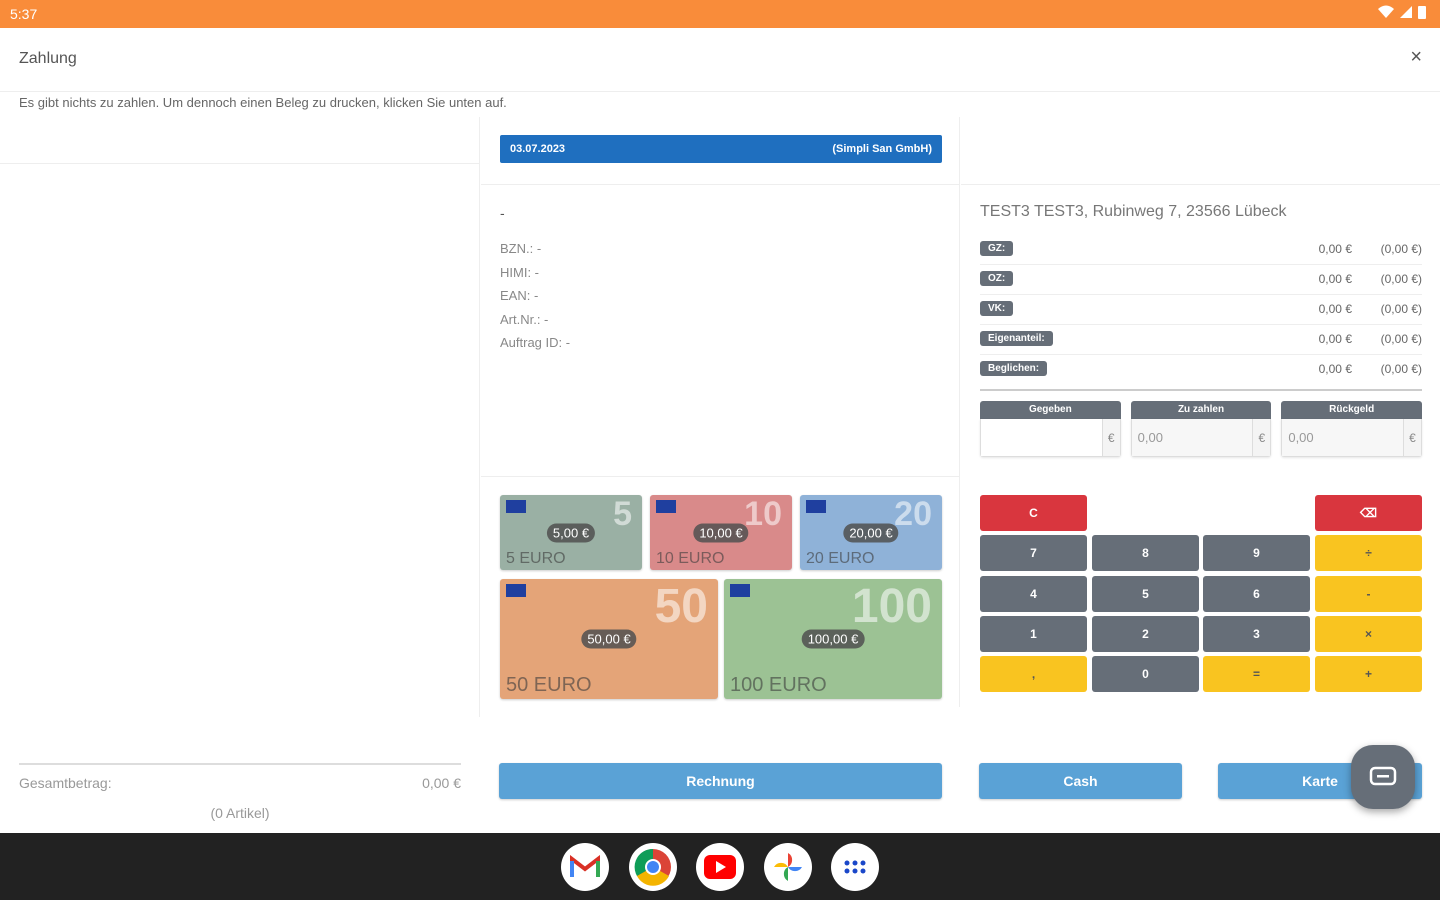  Describe the element at coordinates (441, 783) in the screenshot. I see `total-value: 0,00 €` at that location.